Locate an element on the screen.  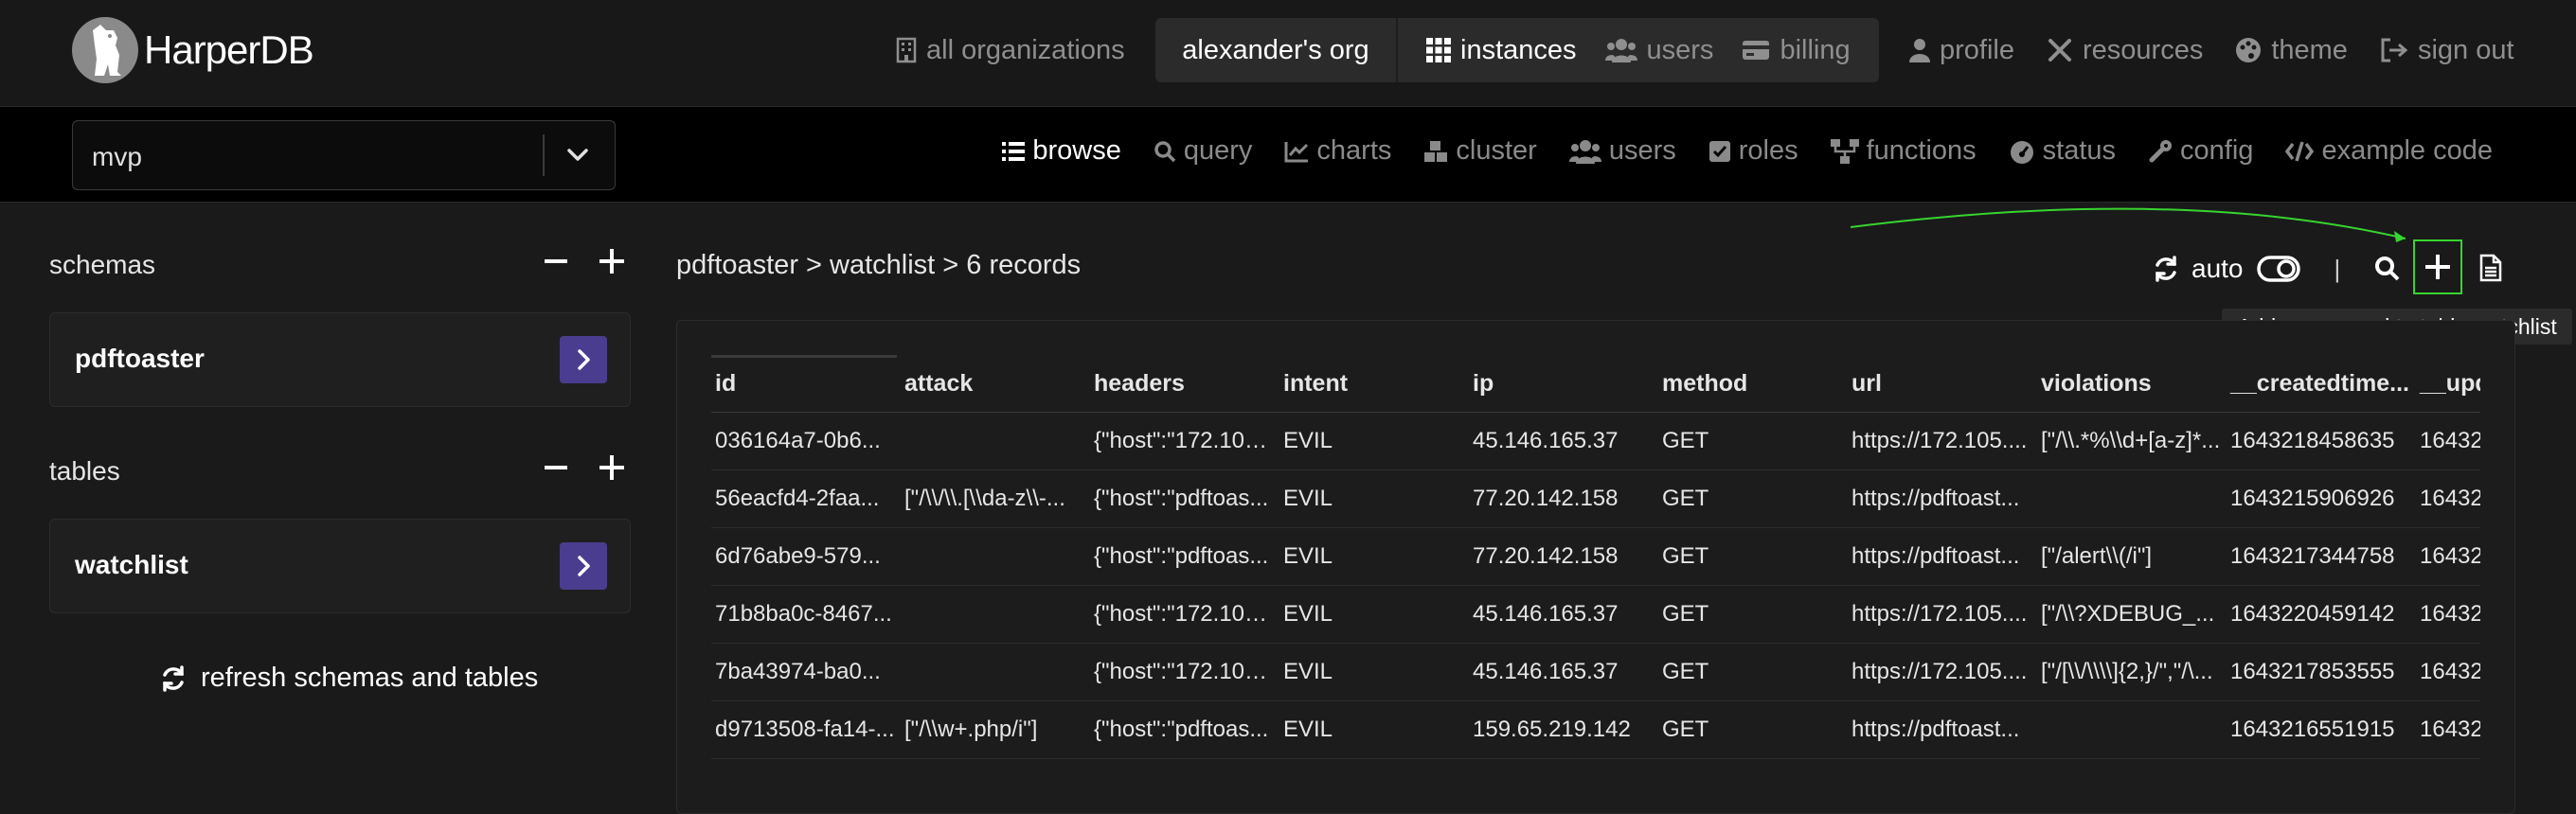
table-cell: 164322 is located at coordinates (2450, 614).